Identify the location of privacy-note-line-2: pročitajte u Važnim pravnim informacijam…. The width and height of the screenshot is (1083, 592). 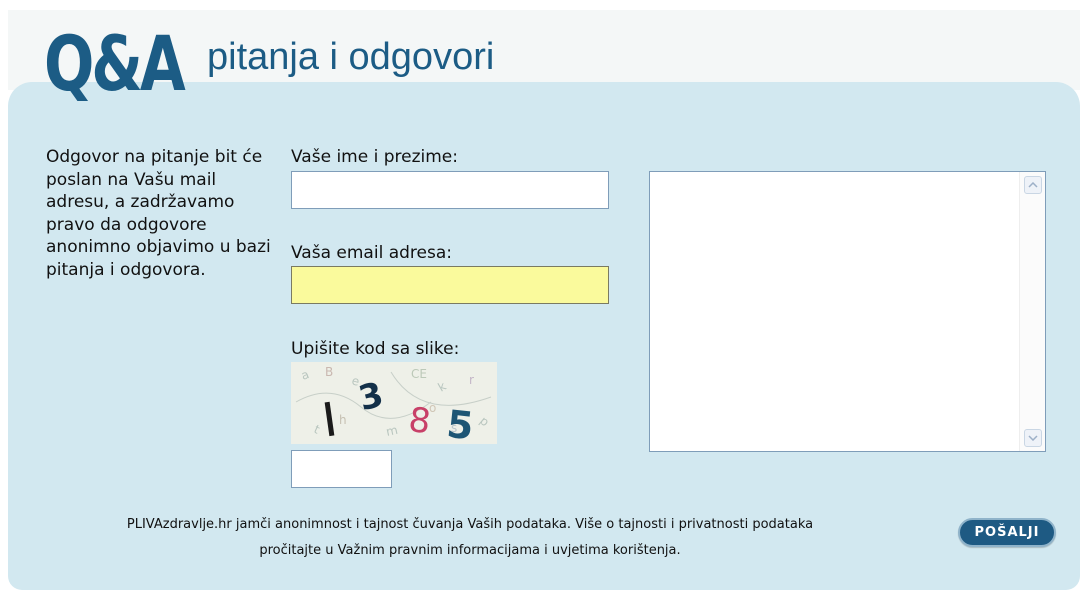
(470, 550).